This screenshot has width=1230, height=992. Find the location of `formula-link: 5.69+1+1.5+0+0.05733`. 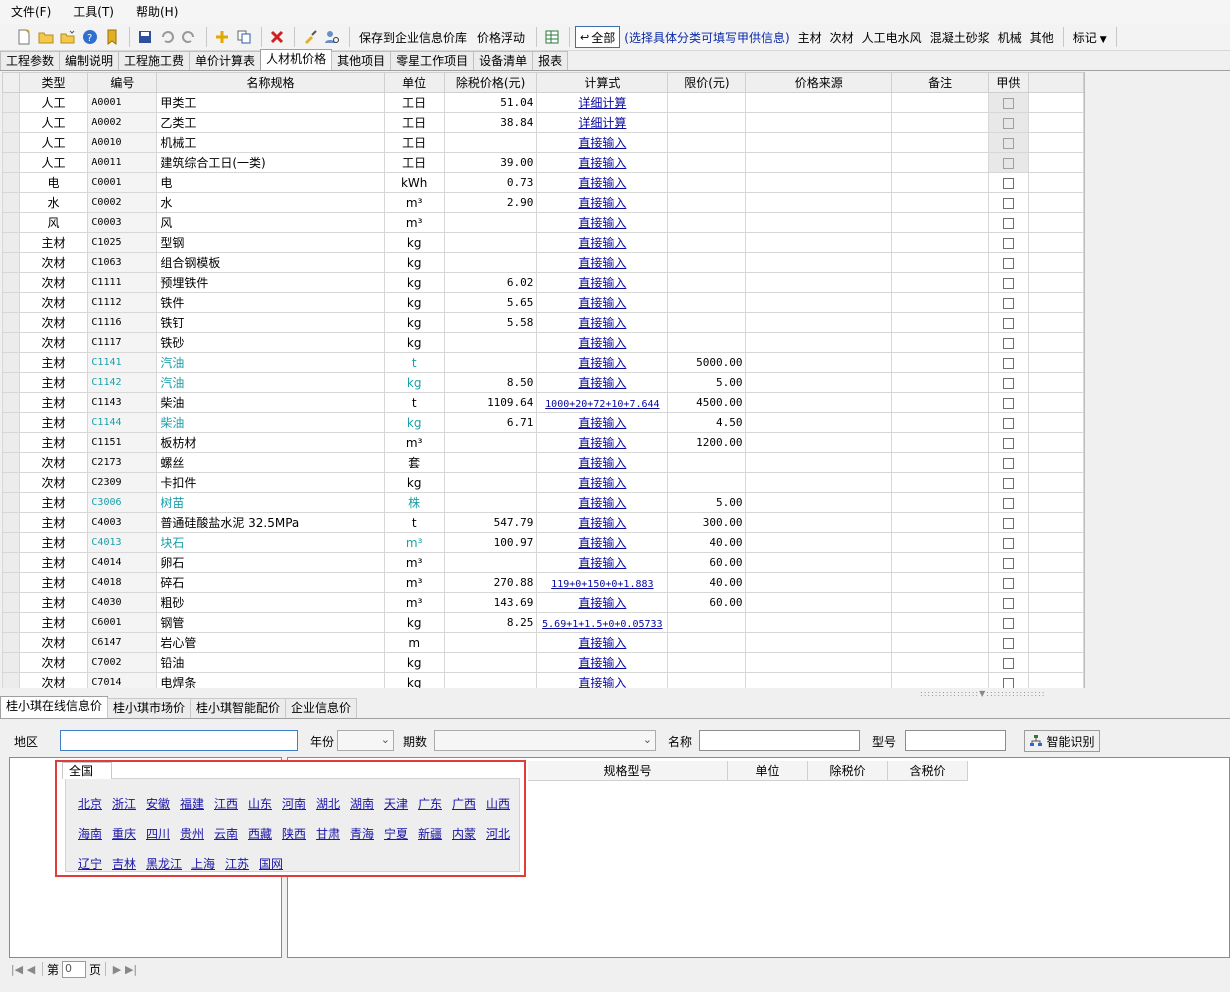

formula-link: 5.69+1+1.5+0+0.05733 is located at coordinates (602, 624).